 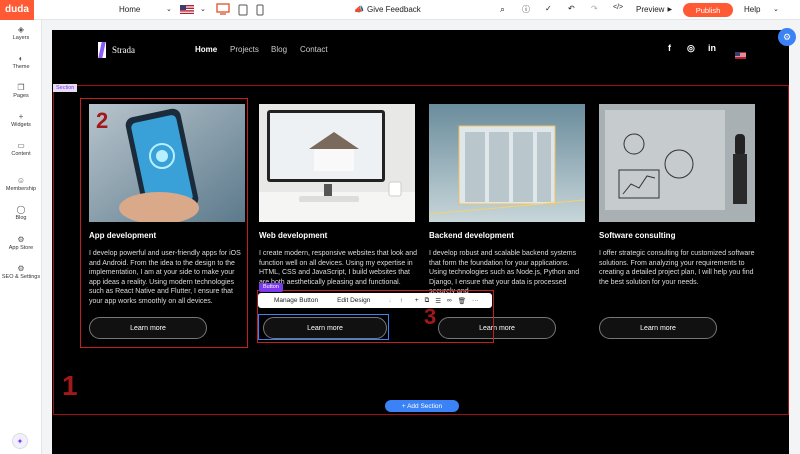 I want to click on card-image-consulting, so click(x=677, y=163).